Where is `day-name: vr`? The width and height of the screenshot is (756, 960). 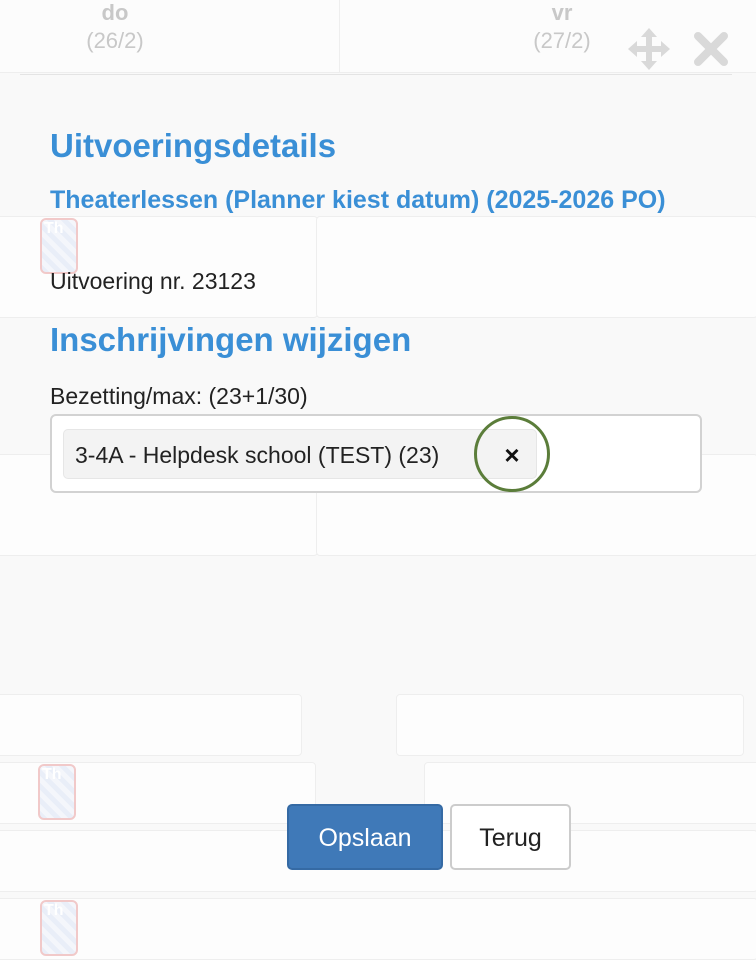 day-name: vr is located at coordinates (562, 12).